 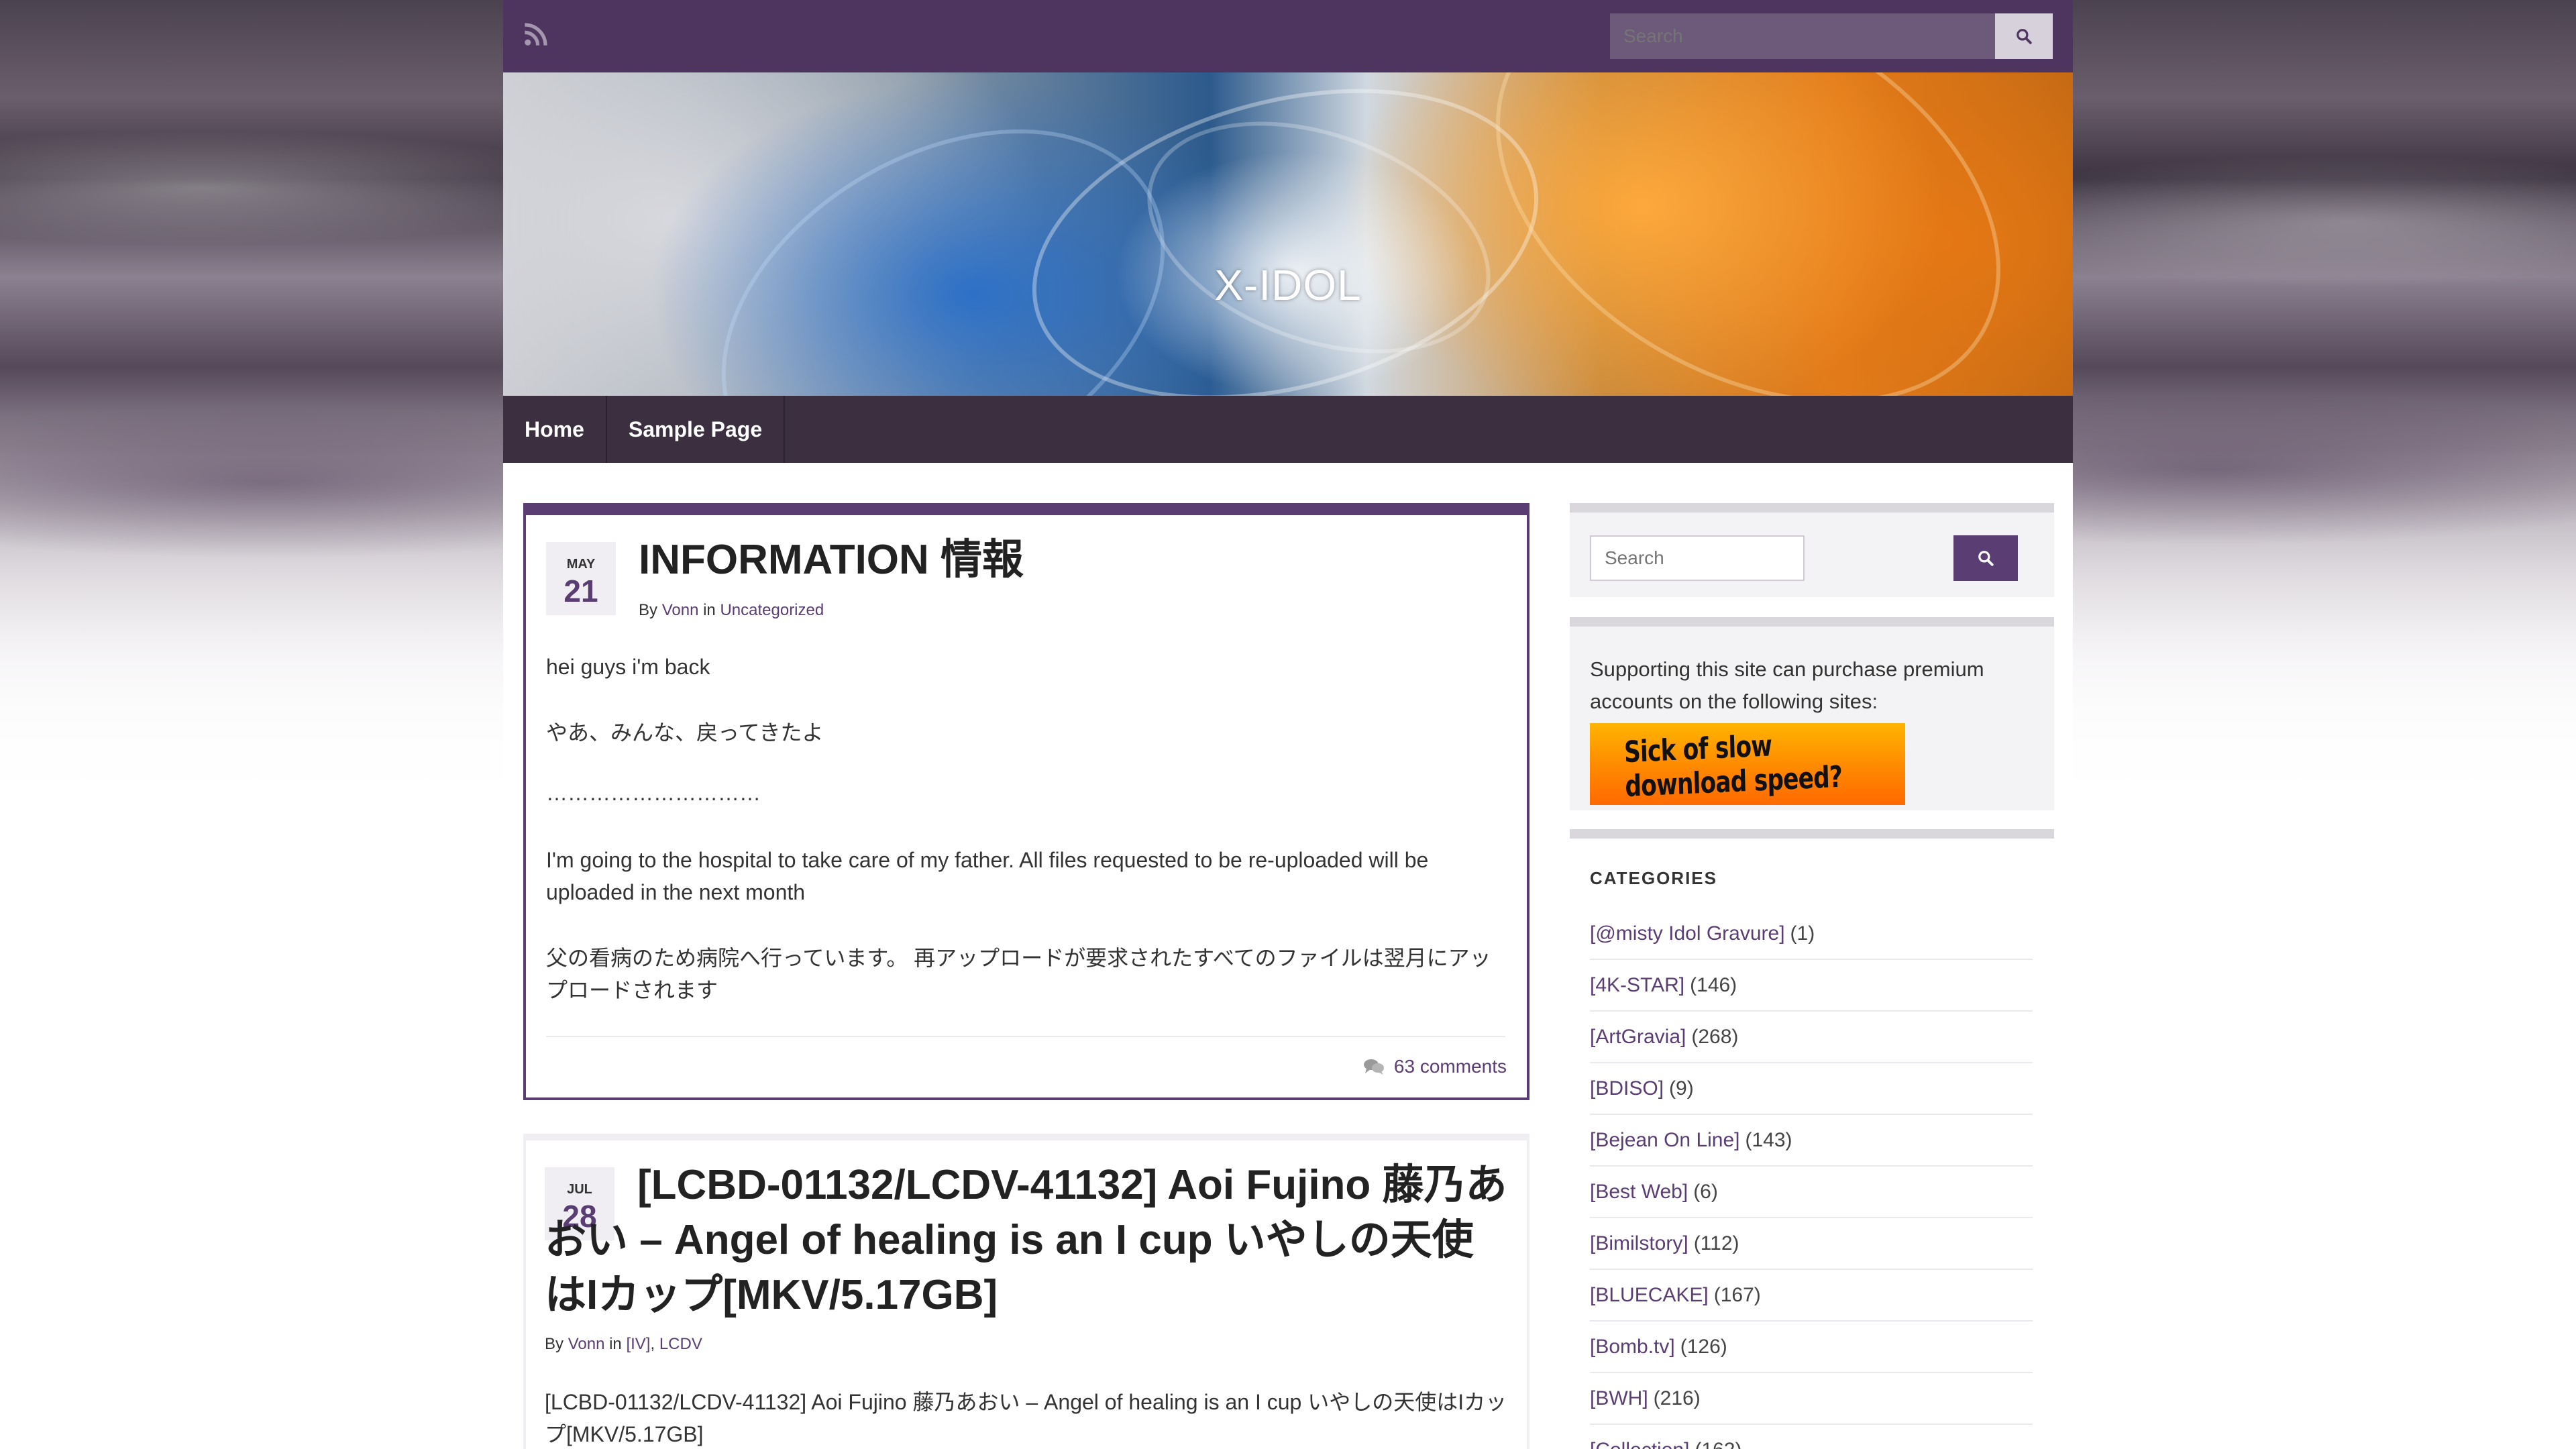 I want to click on main-nav: Home Sample Page, so click(x=1288, y=429).